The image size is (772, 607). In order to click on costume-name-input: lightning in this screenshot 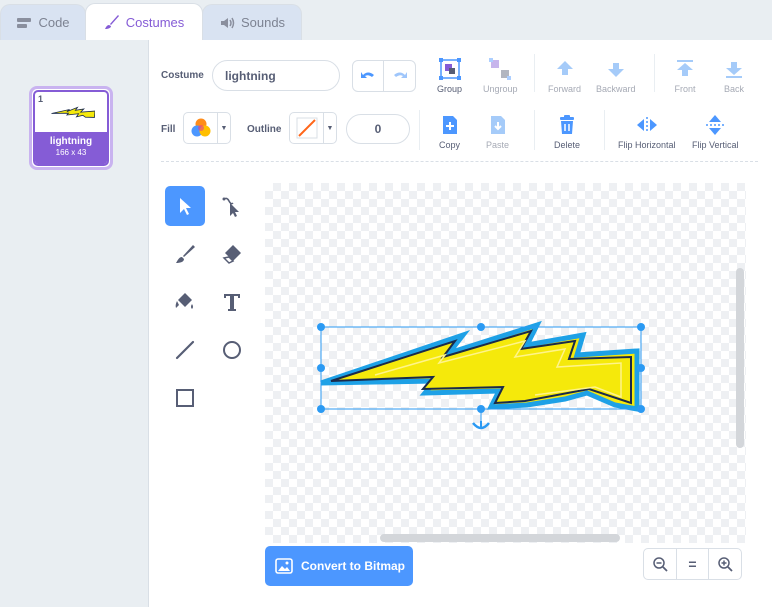, I will do `click(276, 75)`.